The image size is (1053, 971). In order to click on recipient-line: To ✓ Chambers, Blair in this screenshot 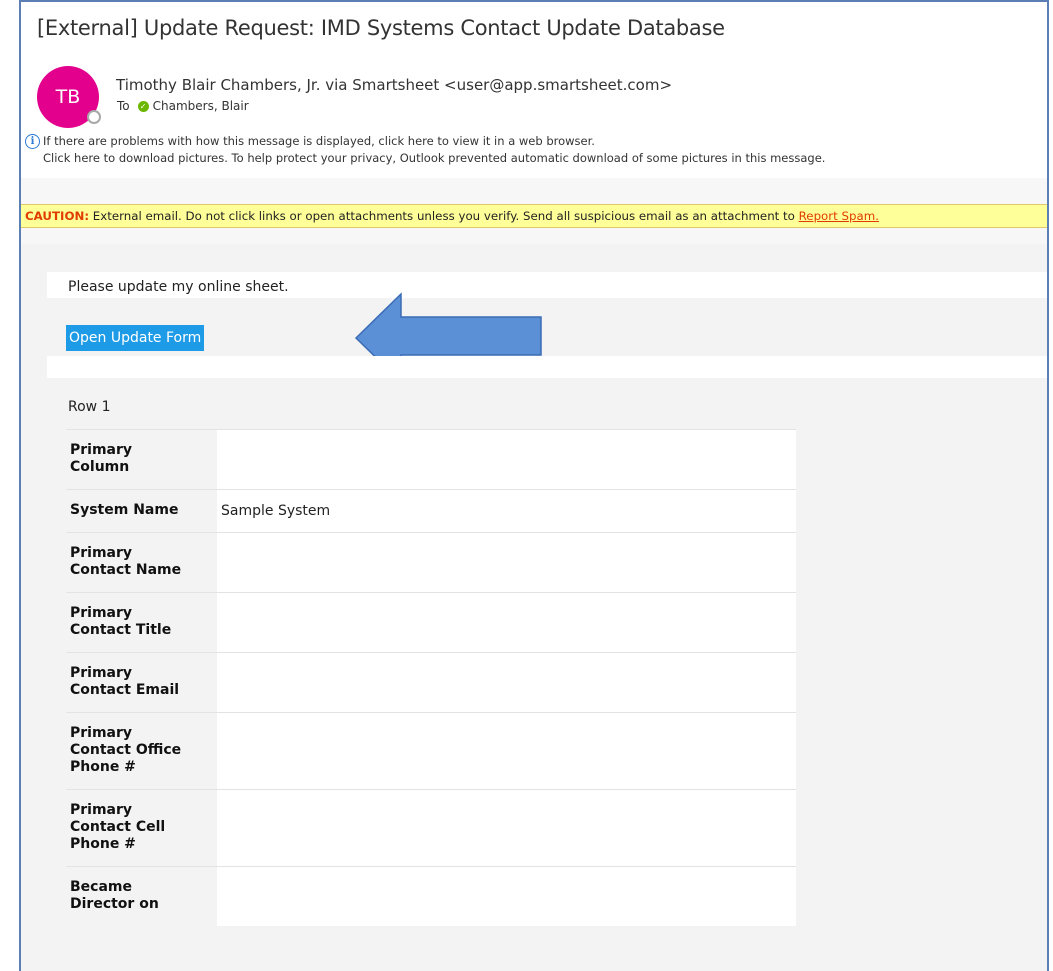, I will do `click(183, 106)`.